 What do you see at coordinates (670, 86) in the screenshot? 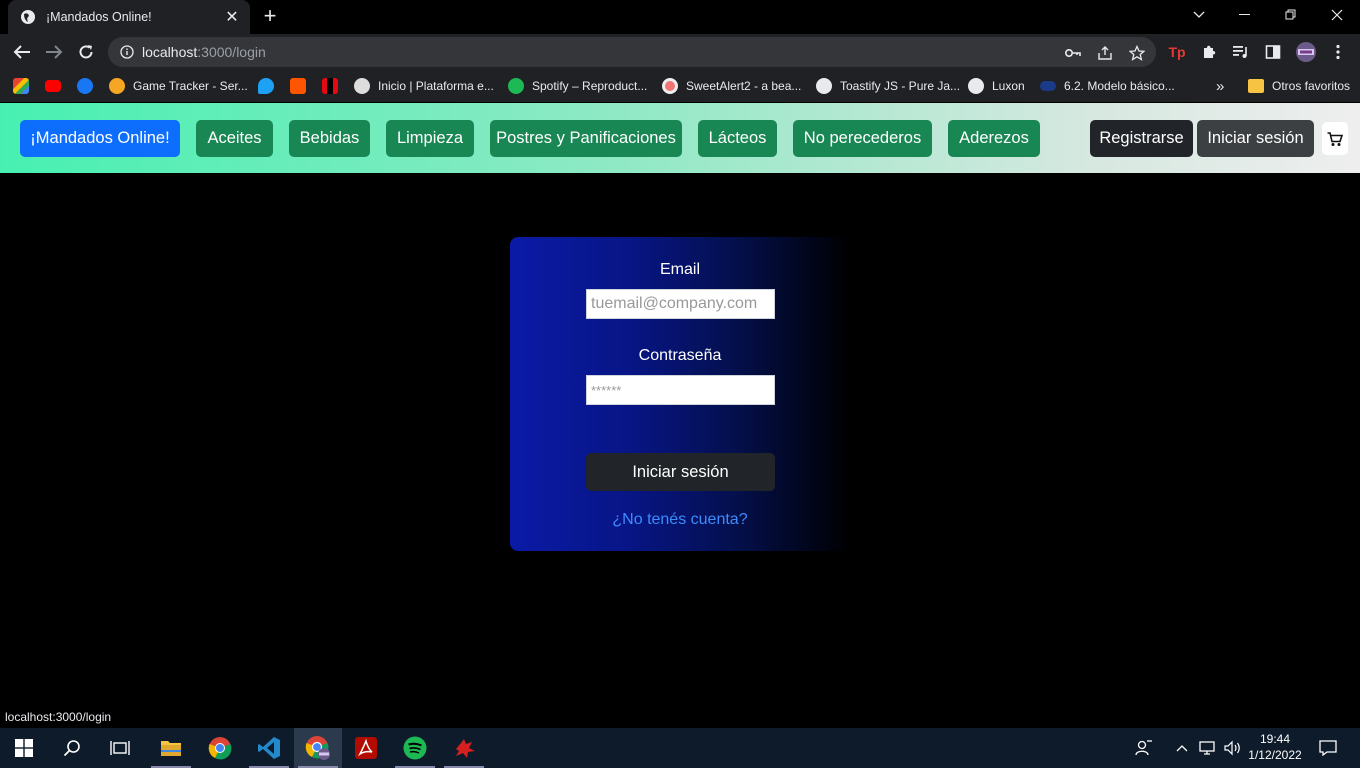
I see `sweetalert-icon` at bounding box center [670, 86].